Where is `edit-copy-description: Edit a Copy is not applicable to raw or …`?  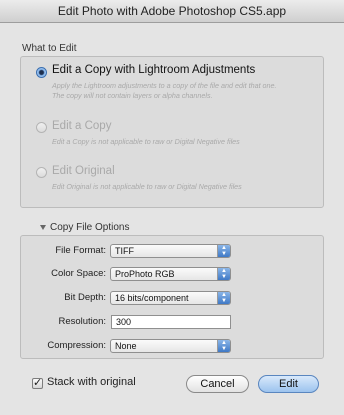 edit-copy-description: Edit a Copy is not applicable to raw or … is located at coordinates (146, 141).